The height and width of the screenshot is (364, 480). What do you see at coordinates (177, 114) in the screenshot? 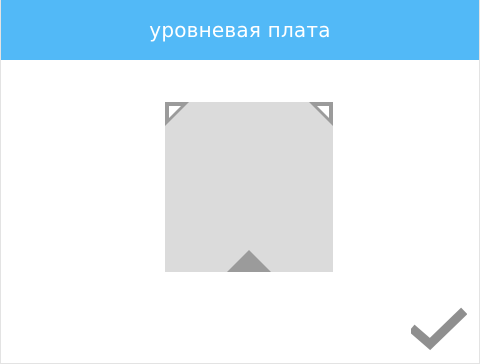
I see `front-left-corner-marker-icon` at bounding box center [177, 114].